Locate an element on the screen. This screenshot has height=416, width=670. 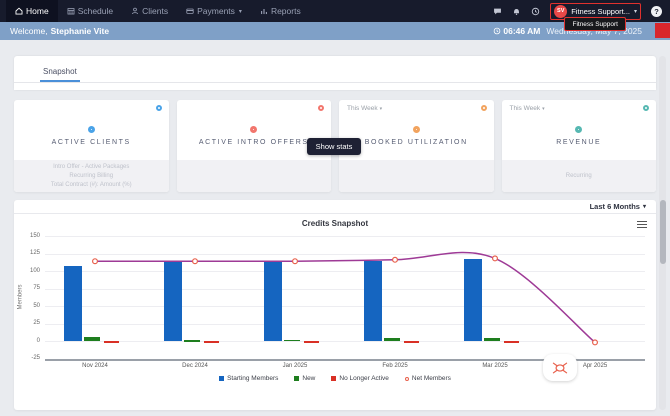
legend-net-members: Net Members is located at coordinates (427, 378).